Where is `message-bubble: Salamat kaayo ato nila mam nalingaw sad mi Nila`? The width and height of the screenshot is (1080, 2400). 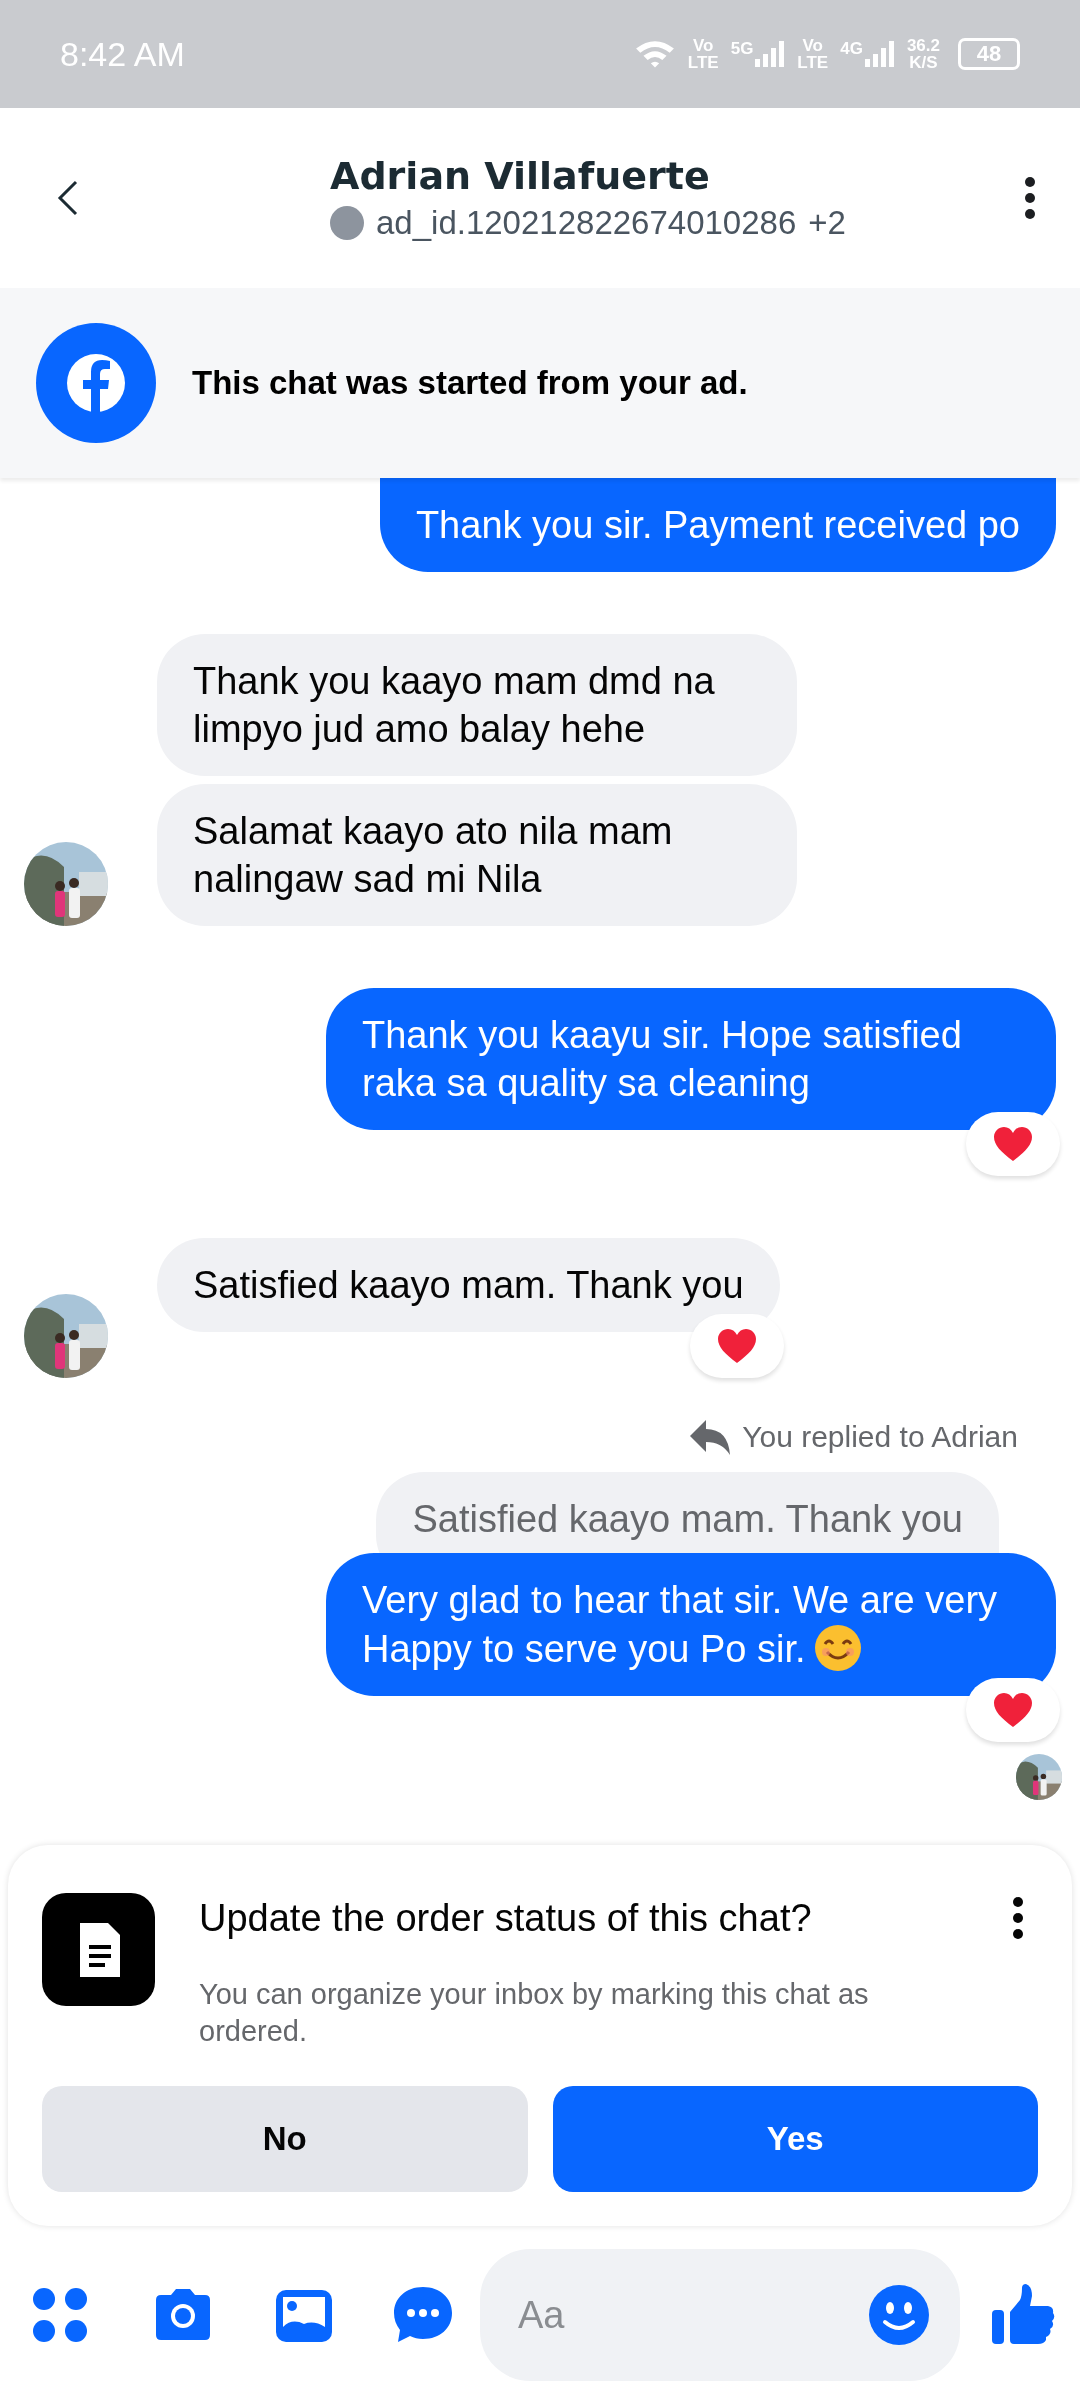
message-bubble: Salamat kaayo ato nila mam nalingaw sad mi Nila is located at coordinates (477, 855).